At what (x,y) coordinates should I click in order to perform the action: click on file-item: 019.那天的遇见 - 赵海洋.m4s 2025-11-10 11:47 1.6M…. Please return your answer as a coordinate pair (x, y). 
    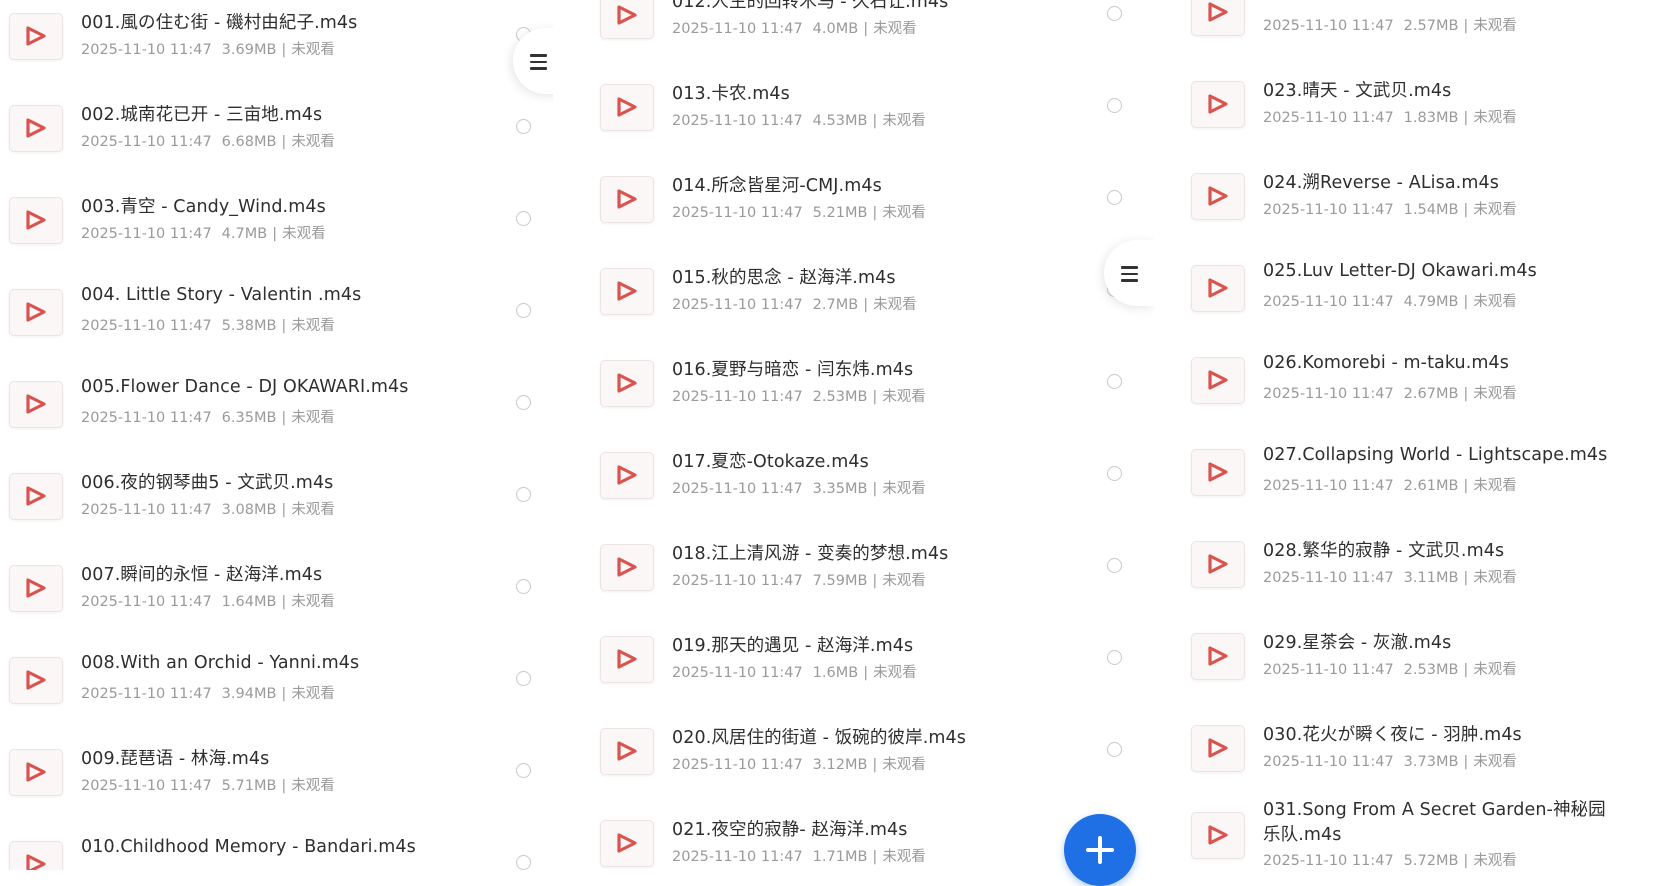
    Looking at the image, I should click on (872, 658).